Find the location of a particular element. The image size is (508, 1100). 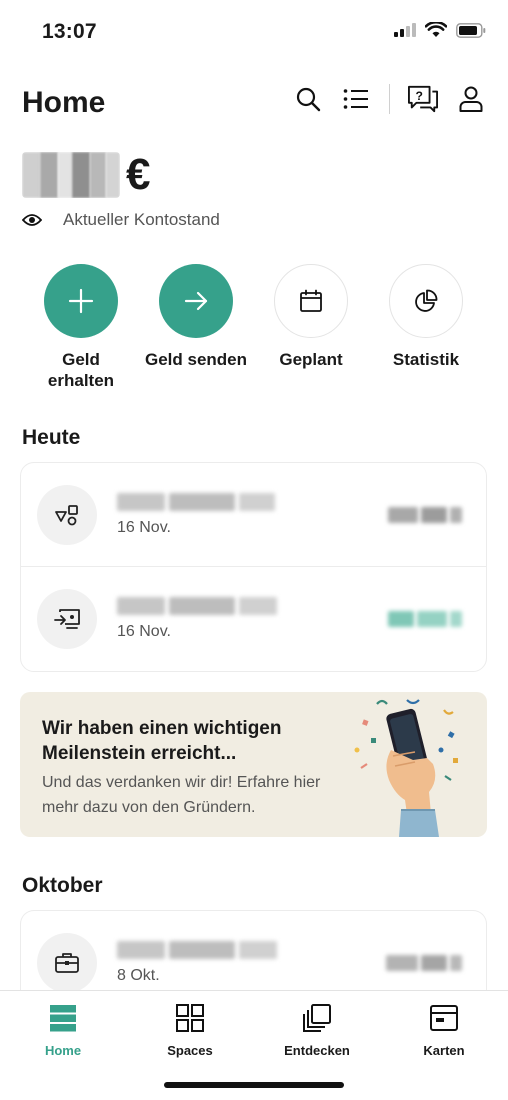

status-time: 13:07 is located at coordinates (69, 31).